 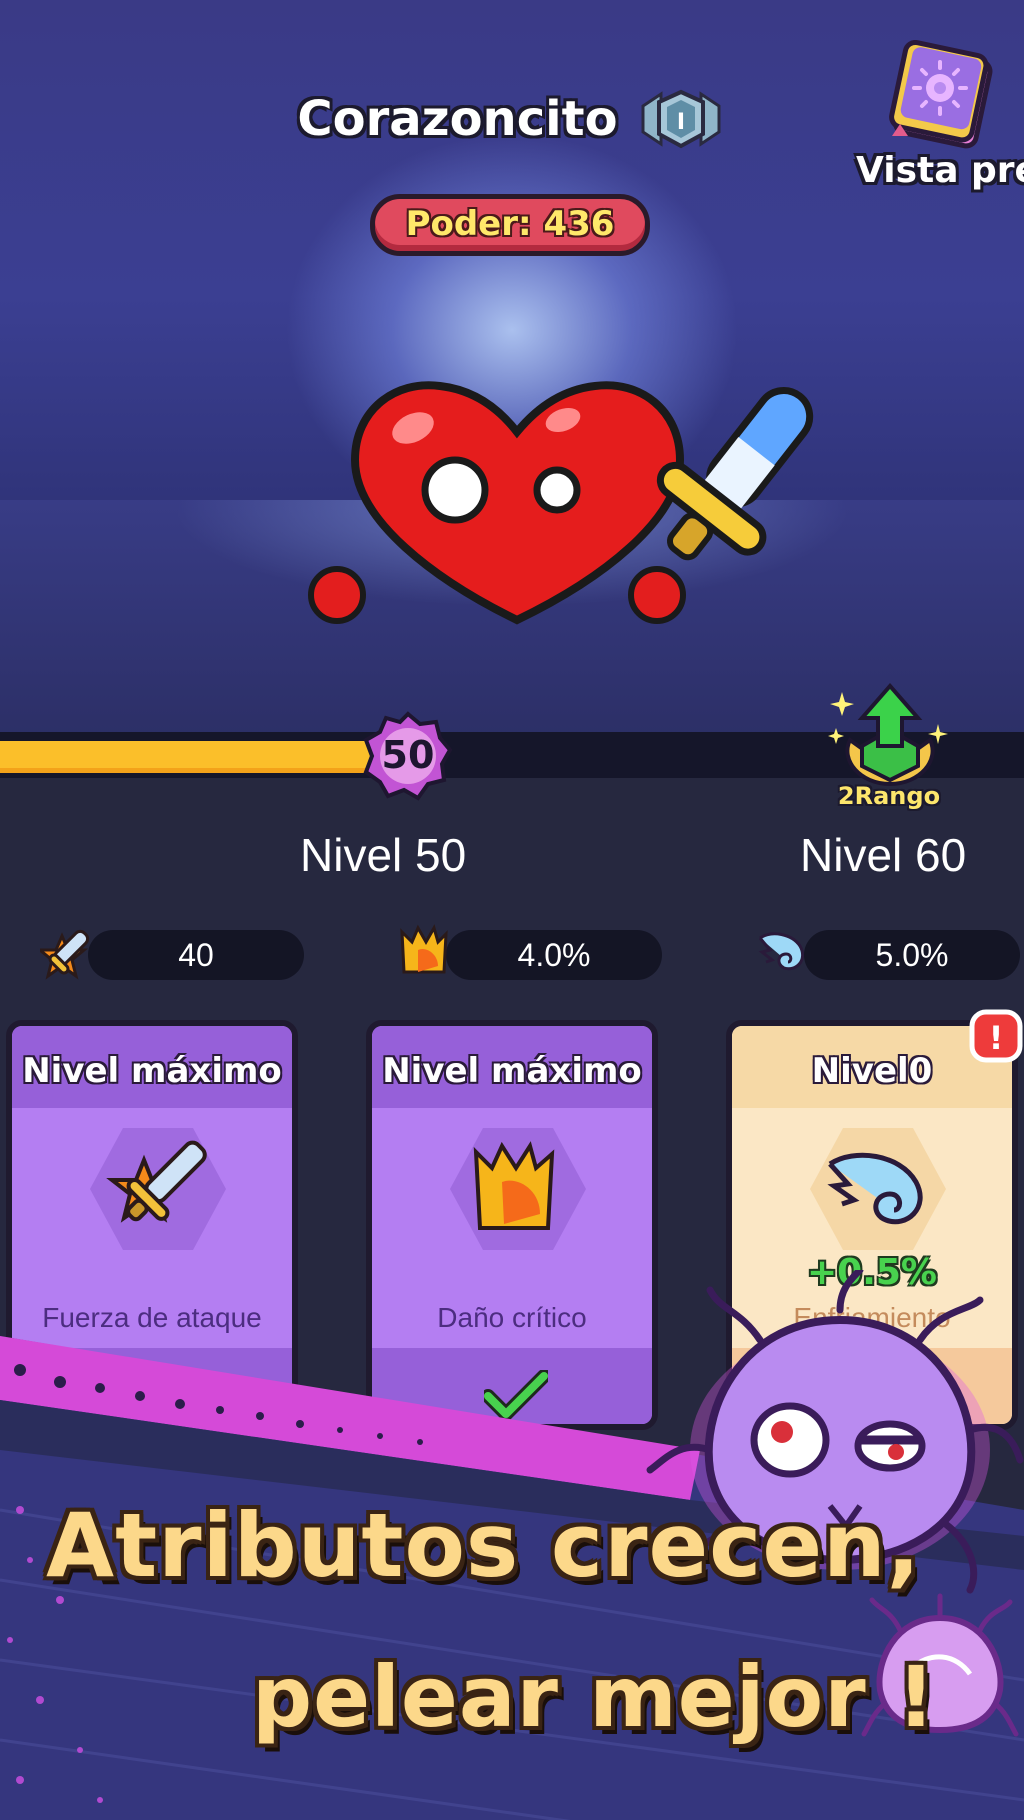 I want to click on promo-headline-line1: Atributos crecen,, so click(x=484, y=1545).